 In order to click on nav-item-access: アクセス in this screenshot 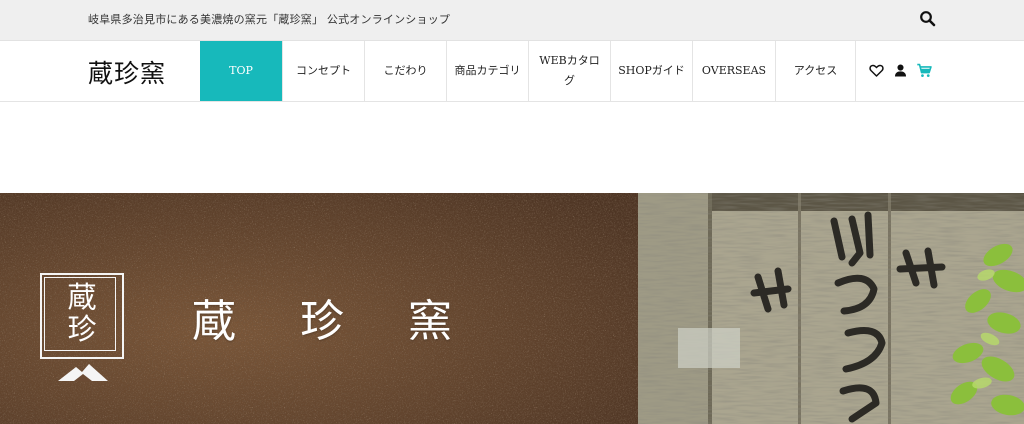, I will do `click(816, 71)`.